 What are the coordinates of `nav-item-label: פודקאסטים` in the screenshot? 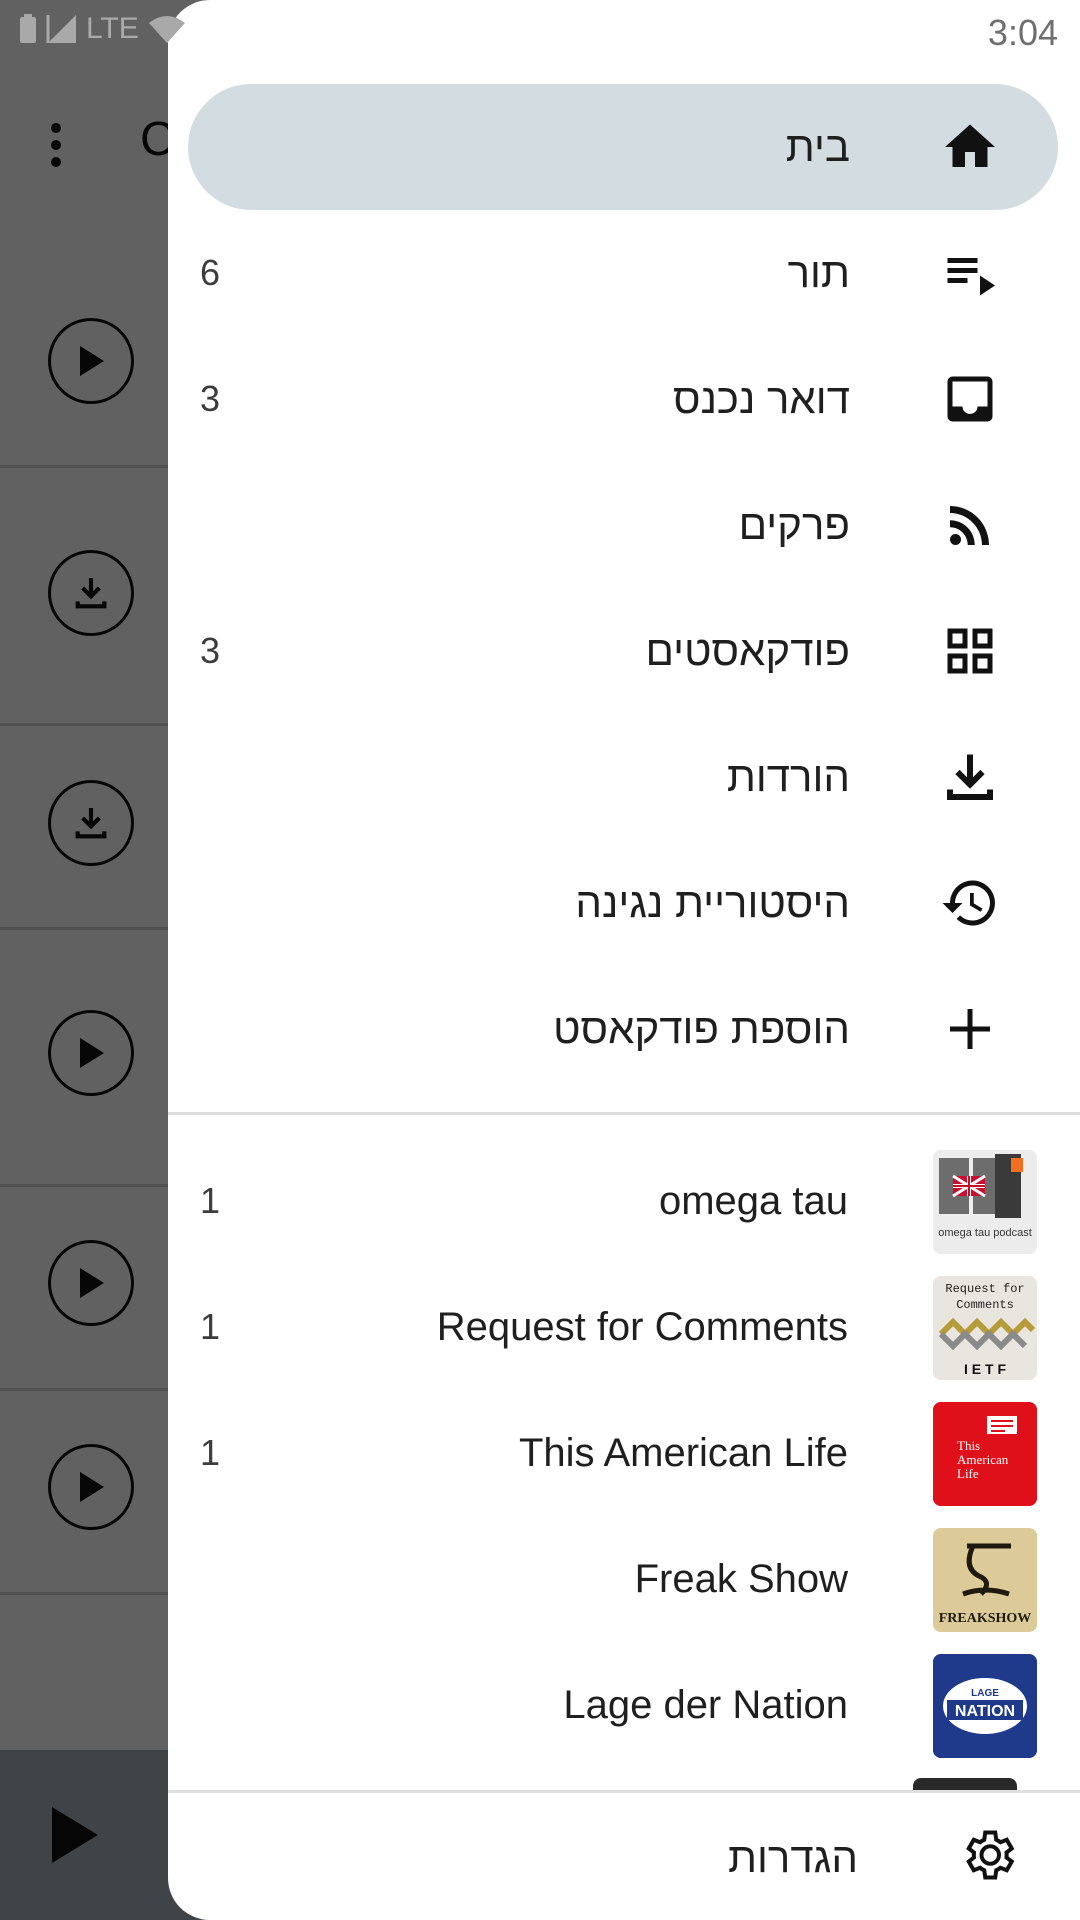 It's located at (747, 650).